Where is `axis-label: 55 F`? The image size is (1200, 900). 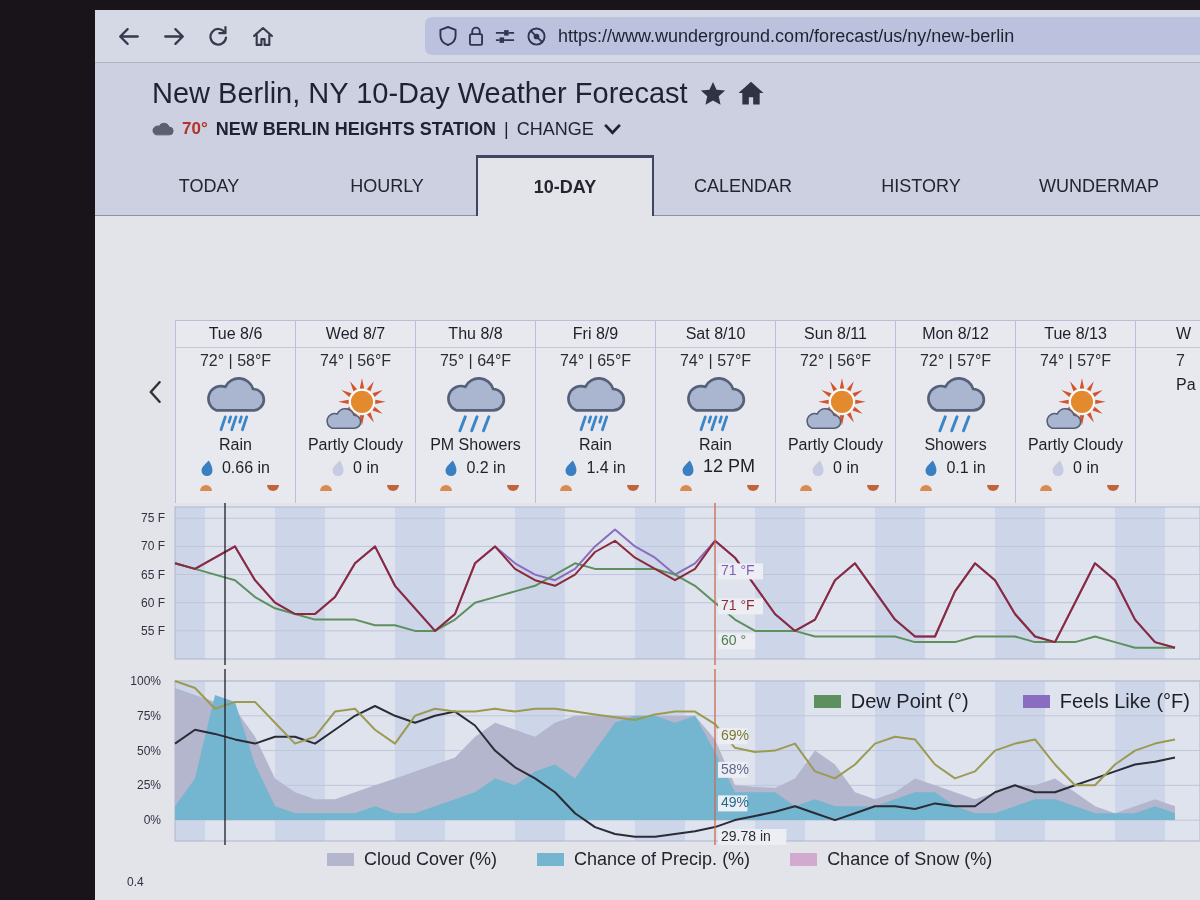 axis-label: 55 F is located at coordinates (153, 630).